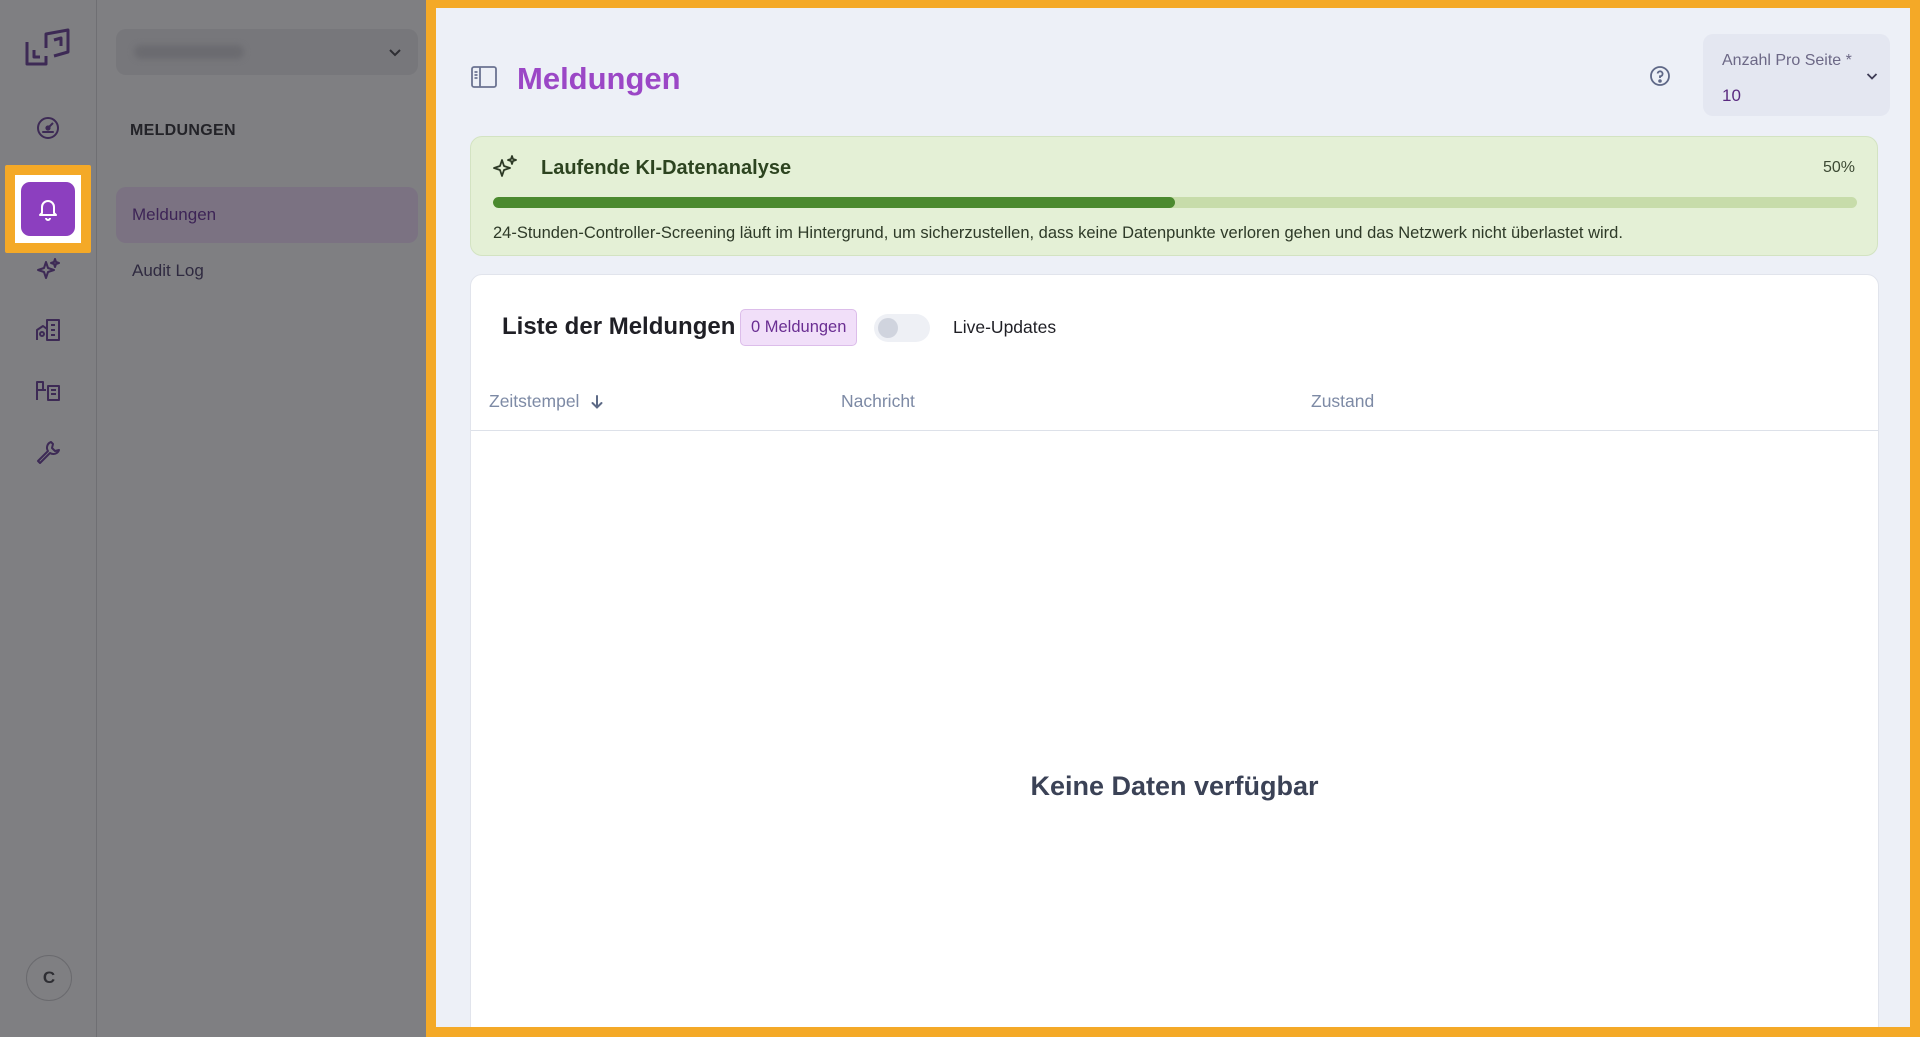  I want to click on inventory-button, so click(48, 390).